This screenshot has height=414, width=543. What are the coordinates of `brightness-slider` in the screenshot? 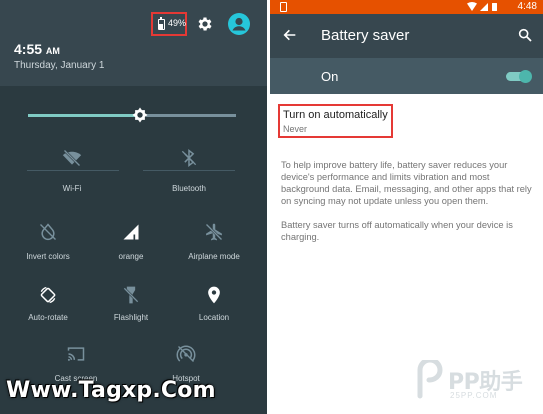 It's located at (132, 115).